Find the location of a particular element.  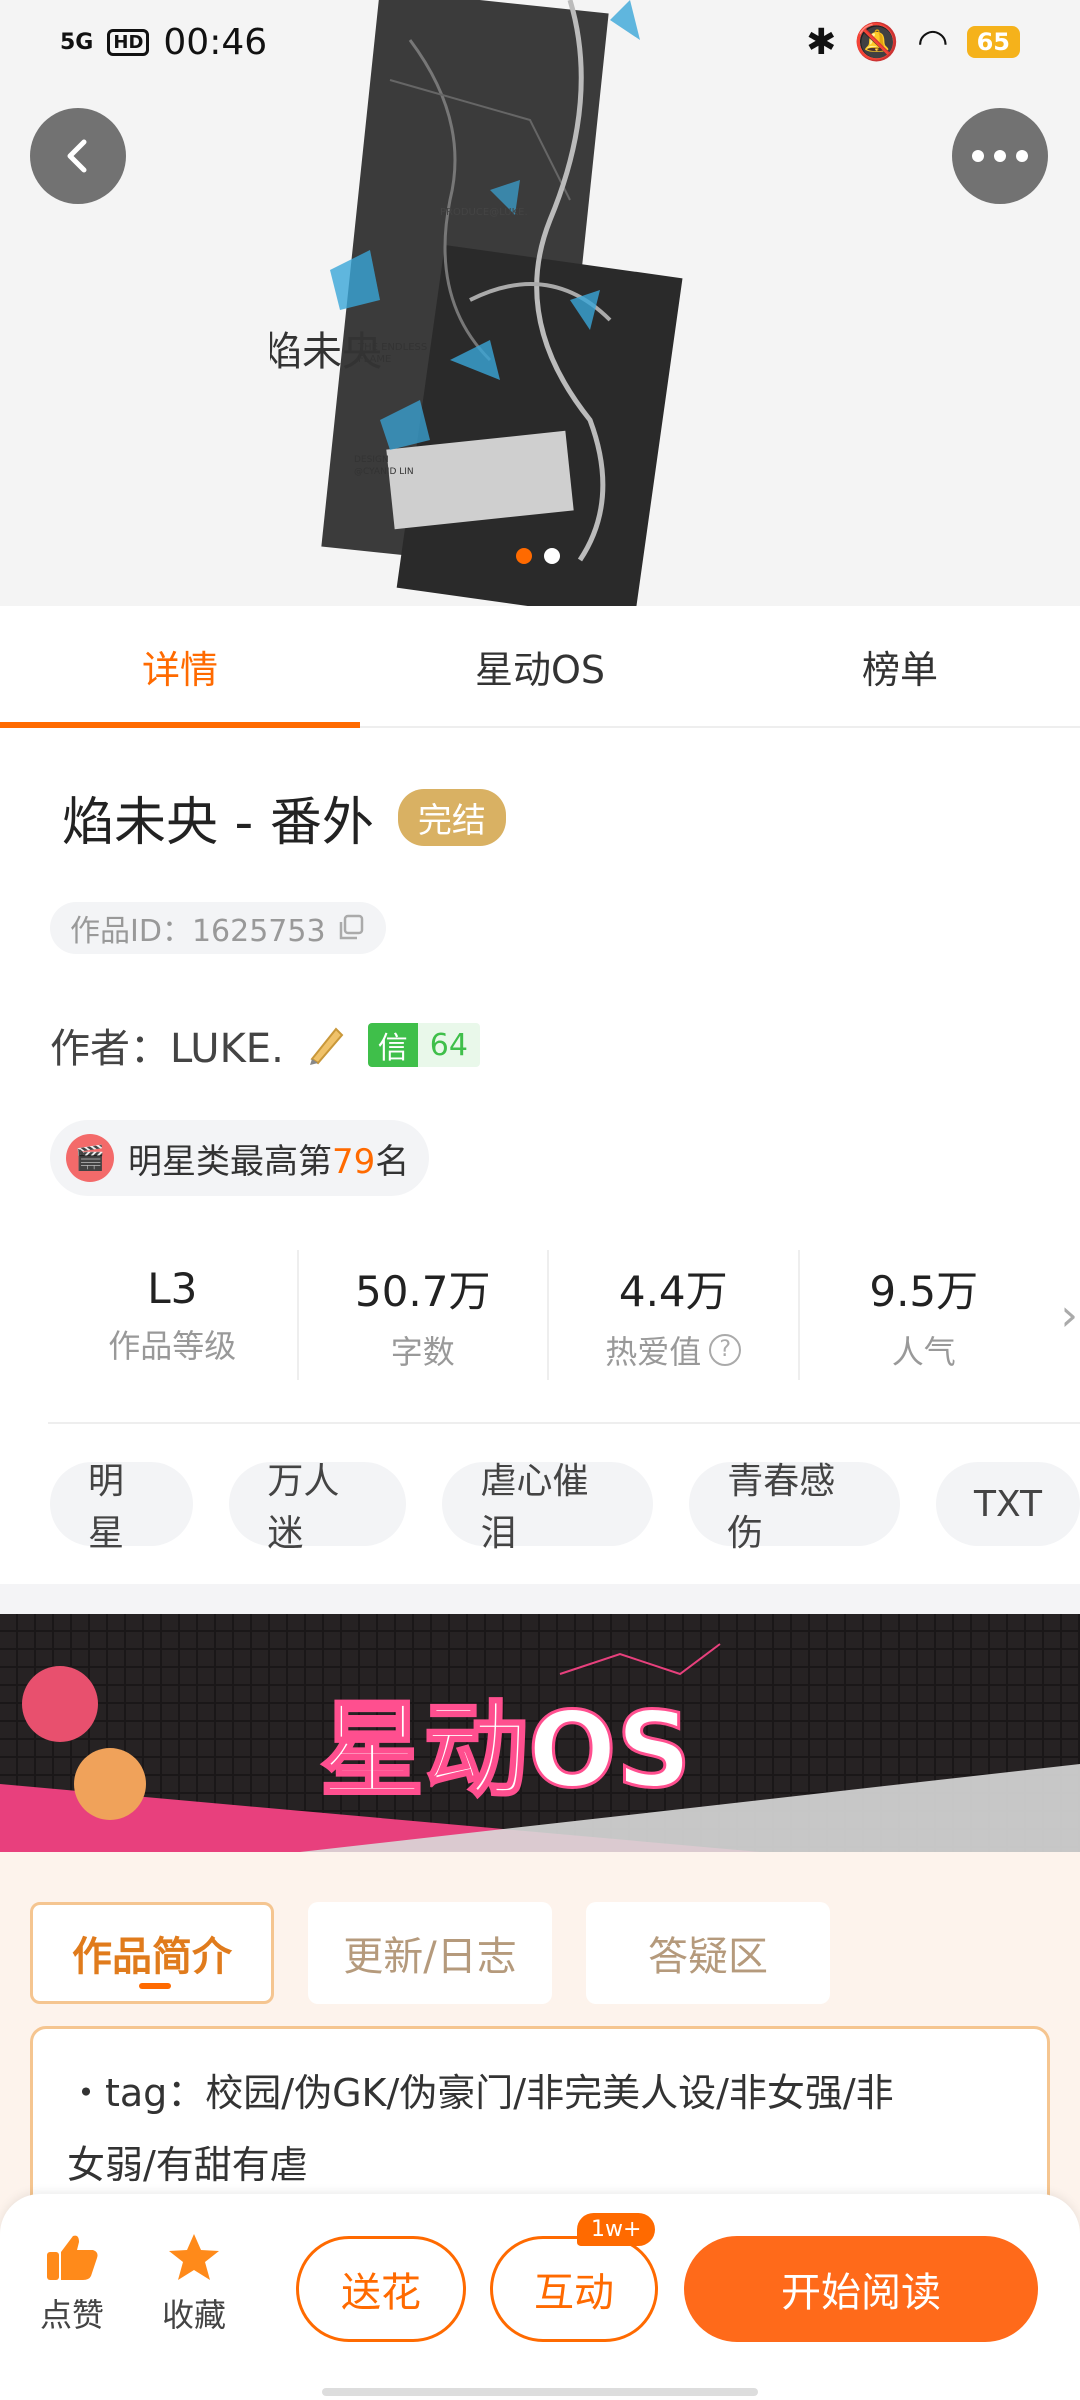

section-gap is located at coordinates (540, 1599).